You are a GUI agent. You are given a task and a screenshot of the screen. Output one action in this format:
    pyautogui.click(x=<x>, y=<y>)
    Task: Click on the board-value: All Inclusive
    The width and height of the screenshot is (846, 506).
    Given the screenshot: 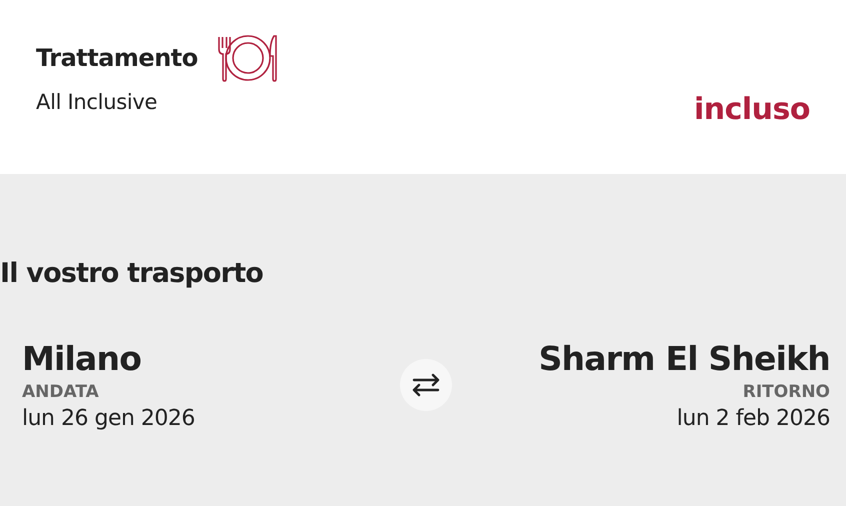 What is the action you would take?
    pyautogui.click(x=97, y=102)
    